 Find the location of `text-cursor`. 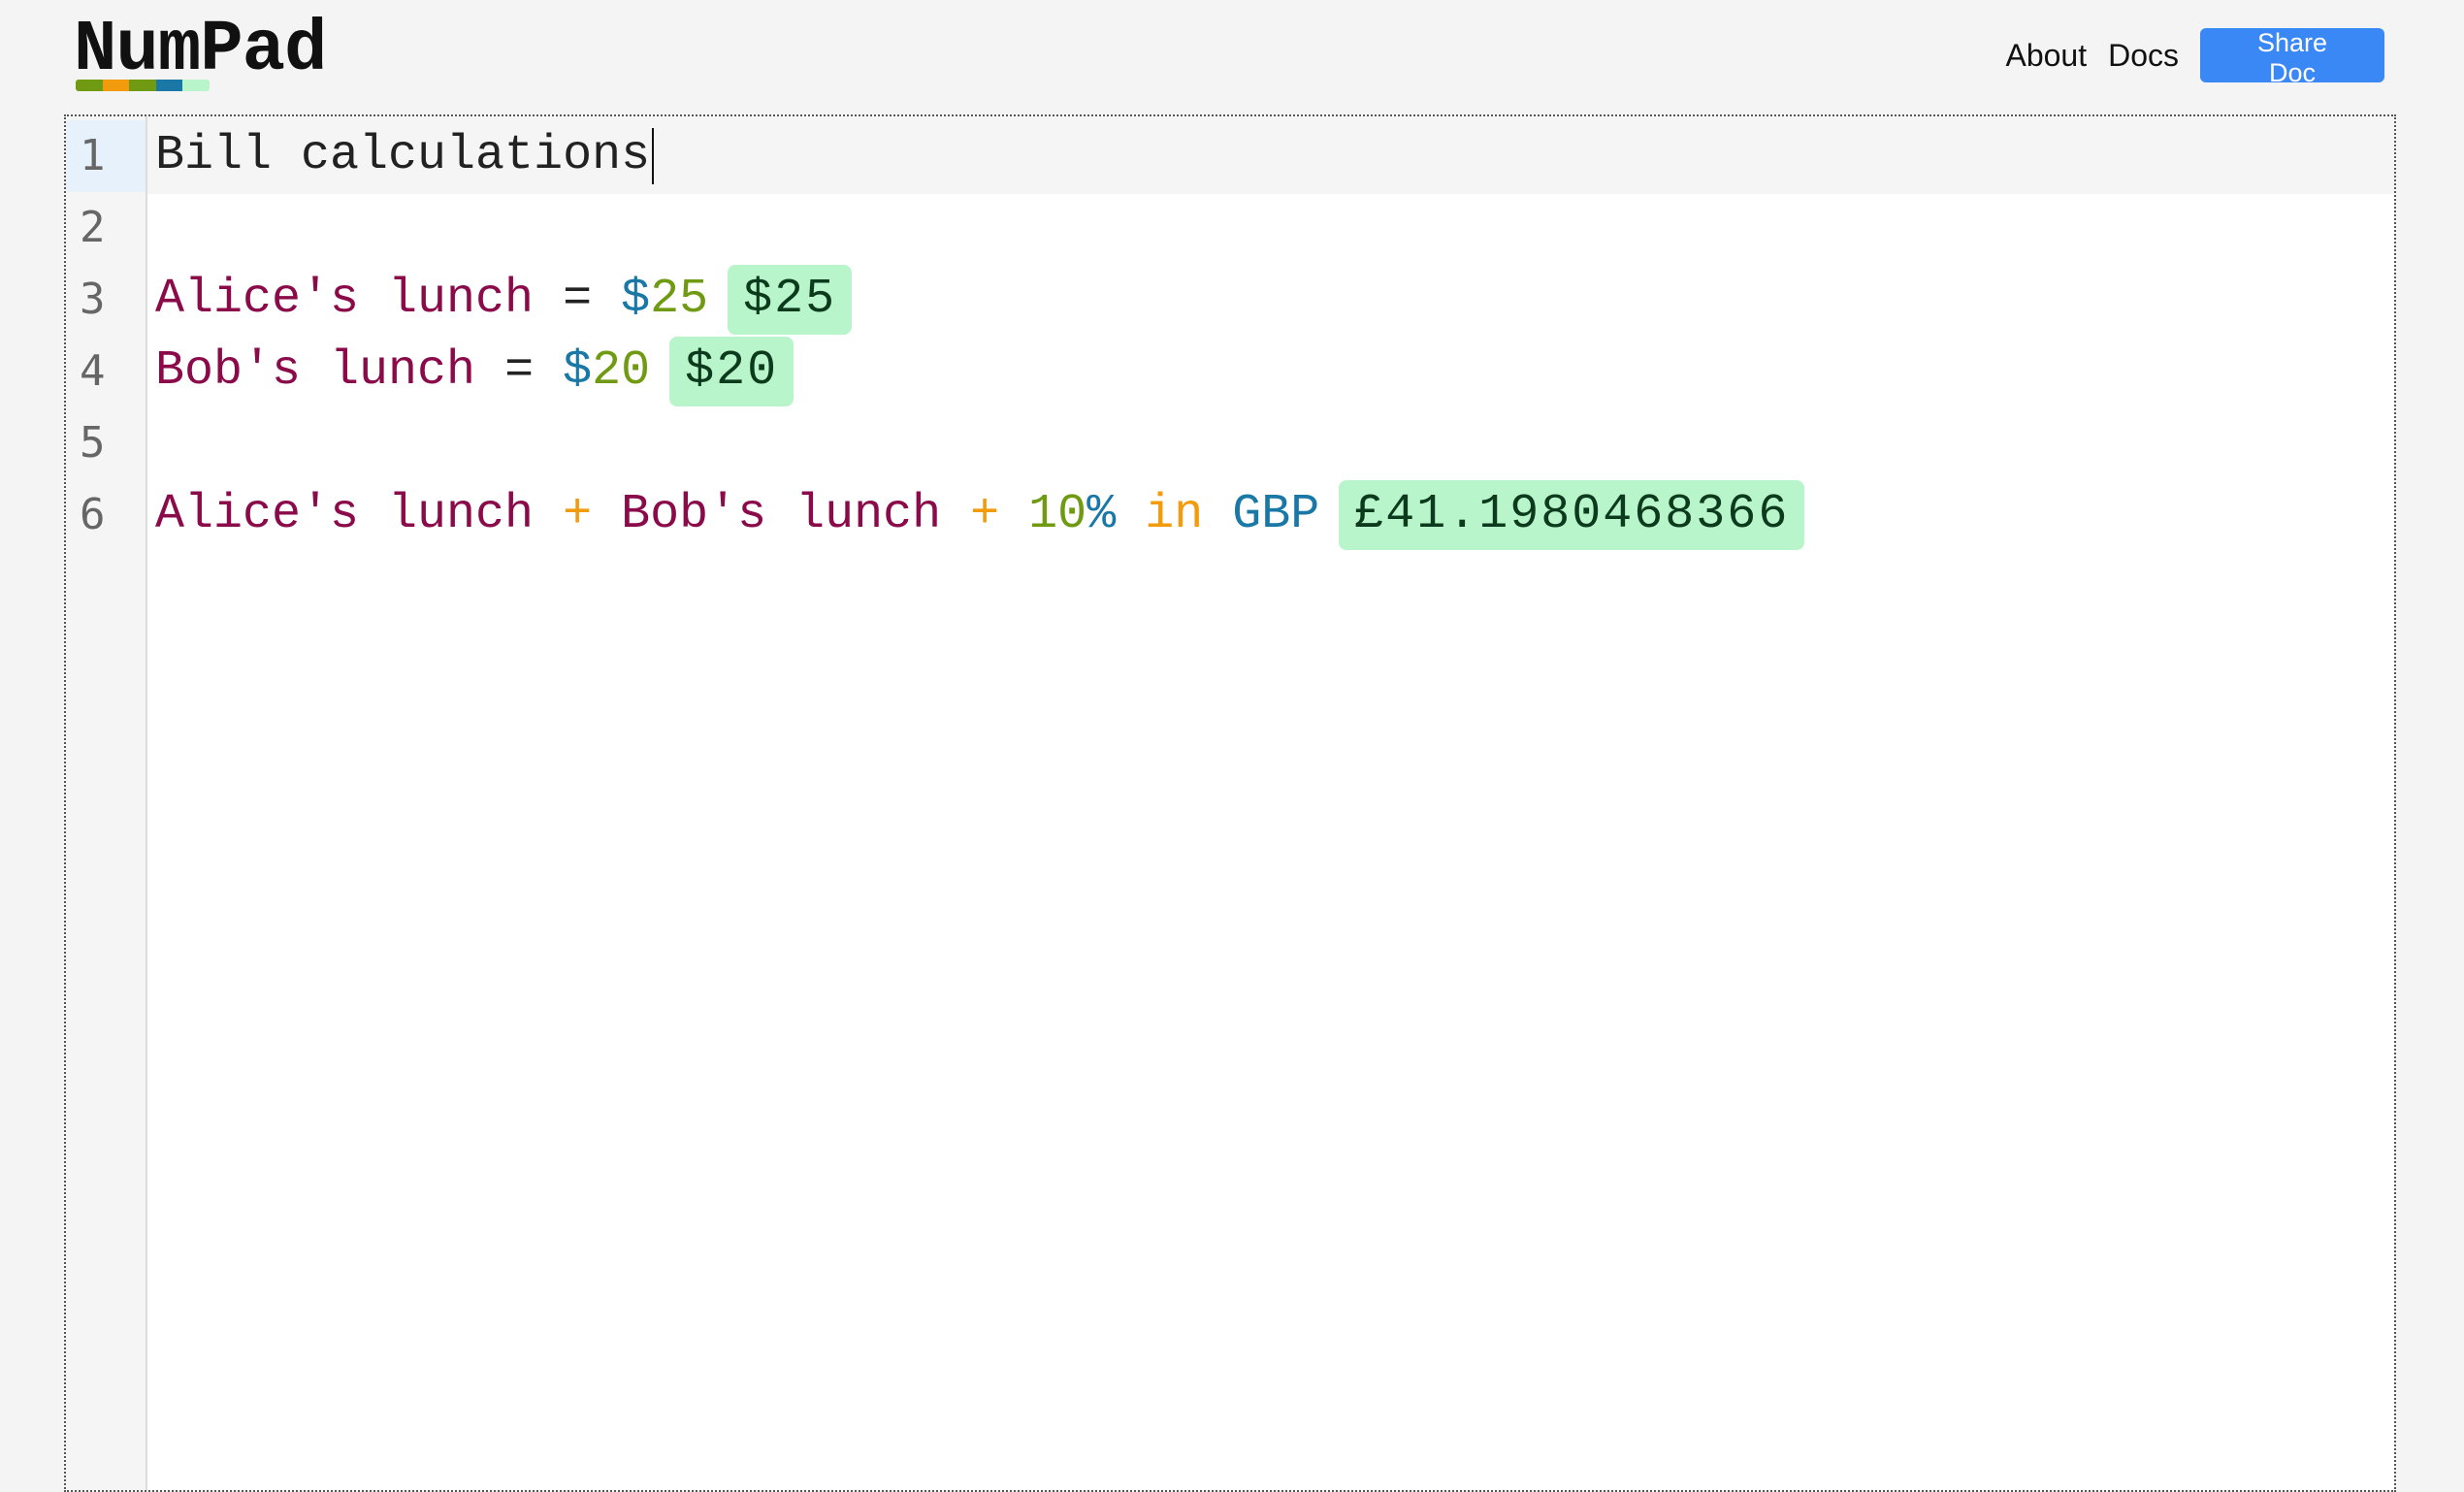

text-cursor is located at coordinates (654, 156).